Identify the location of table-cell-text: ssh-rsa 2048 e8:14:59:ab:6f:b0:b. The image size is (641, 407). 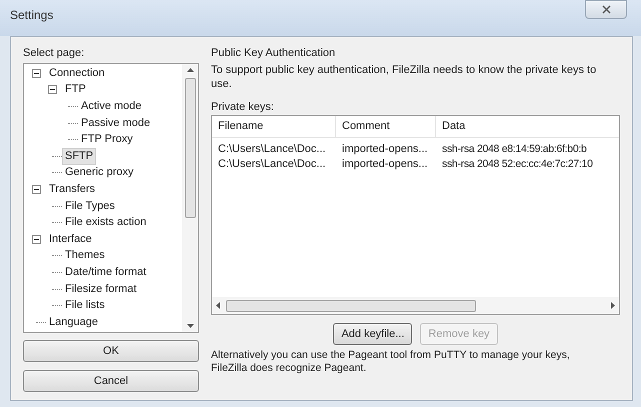
(514, 149).